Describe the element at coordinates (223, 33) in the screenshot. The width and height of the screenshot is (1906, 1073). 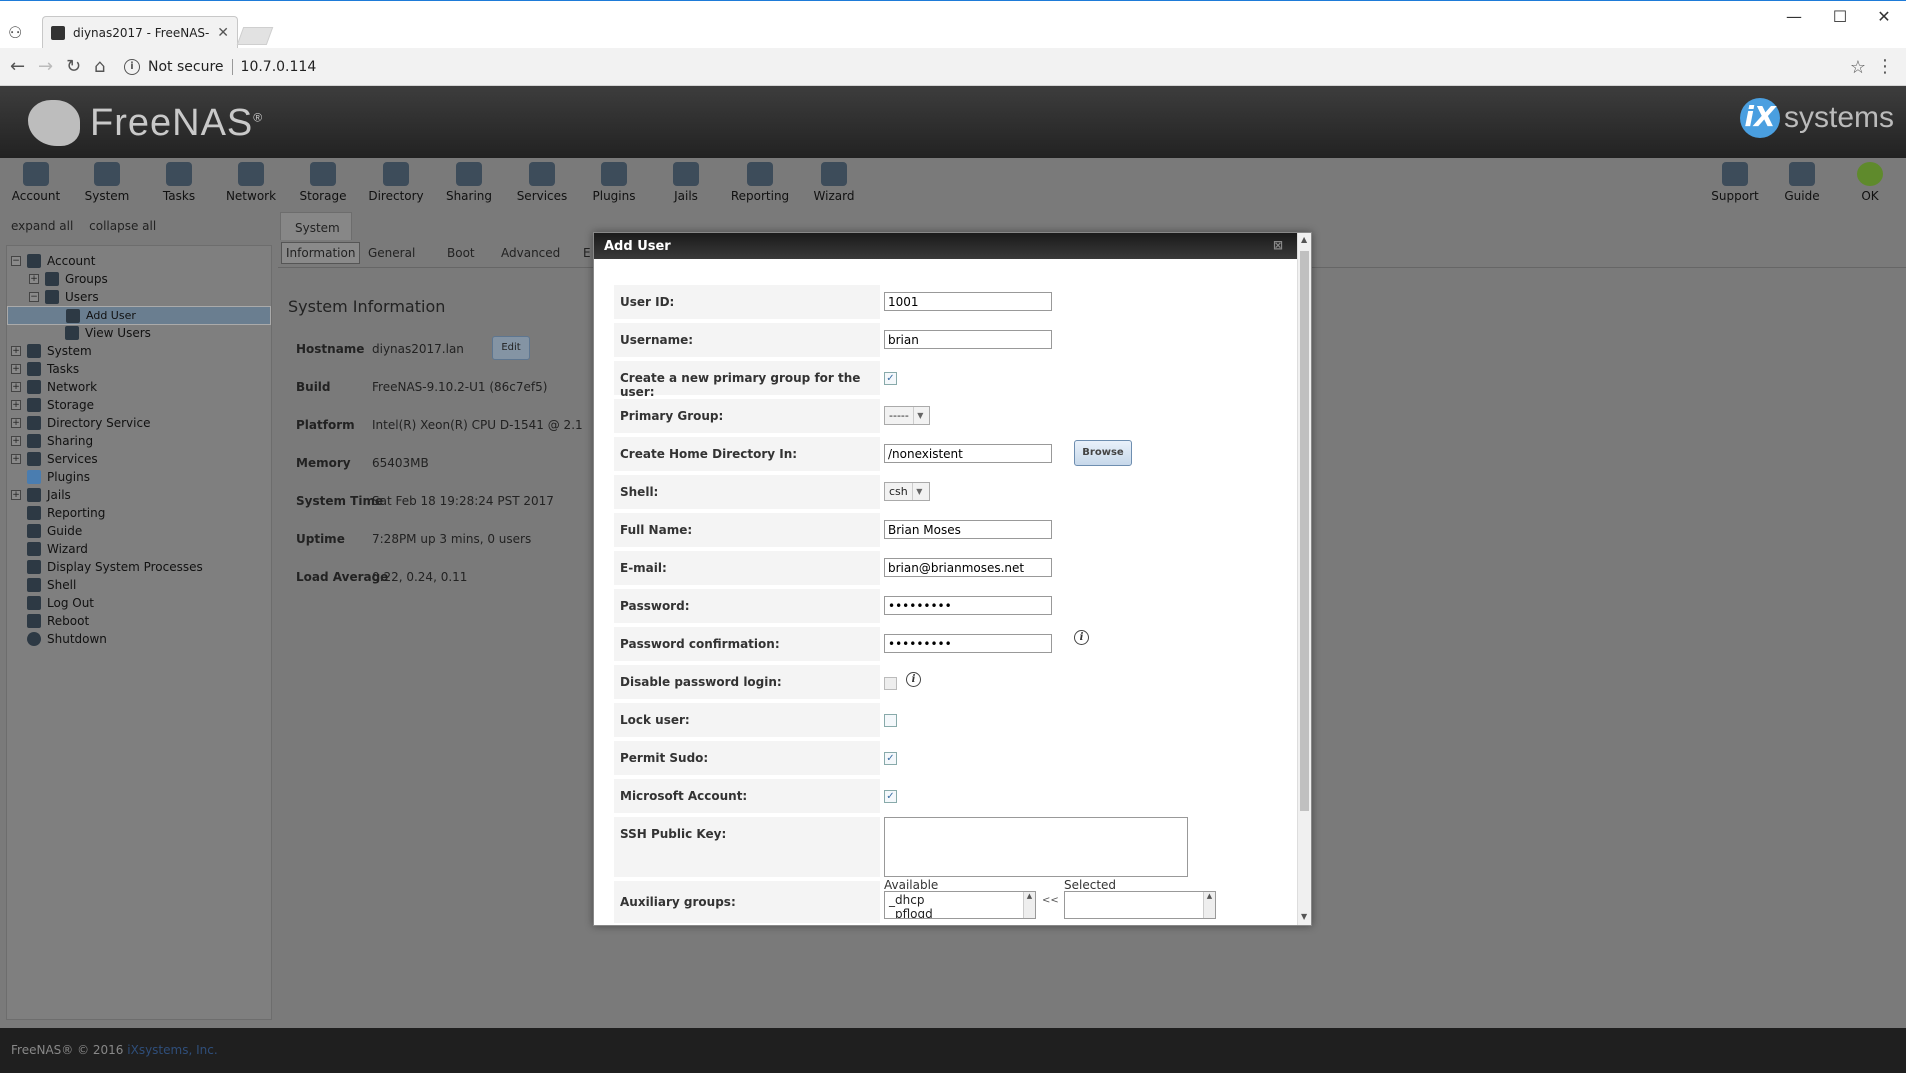
I see `tab-close-icon: ✕` at that location.